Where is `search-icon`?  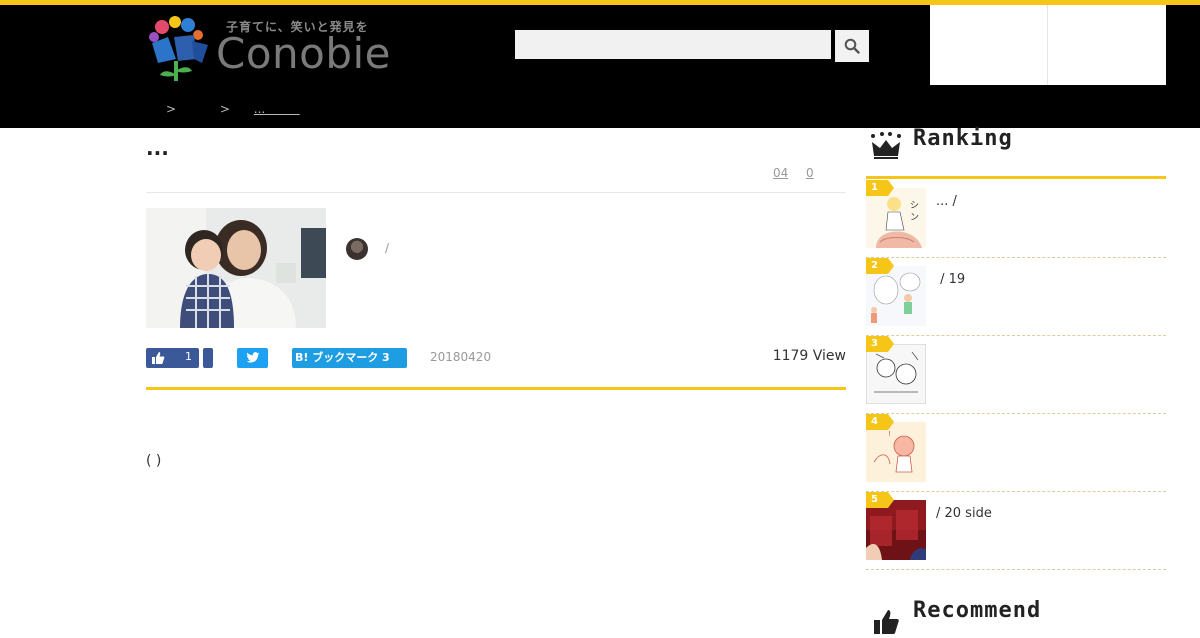
search-icon is located at coordinates (852, 46).